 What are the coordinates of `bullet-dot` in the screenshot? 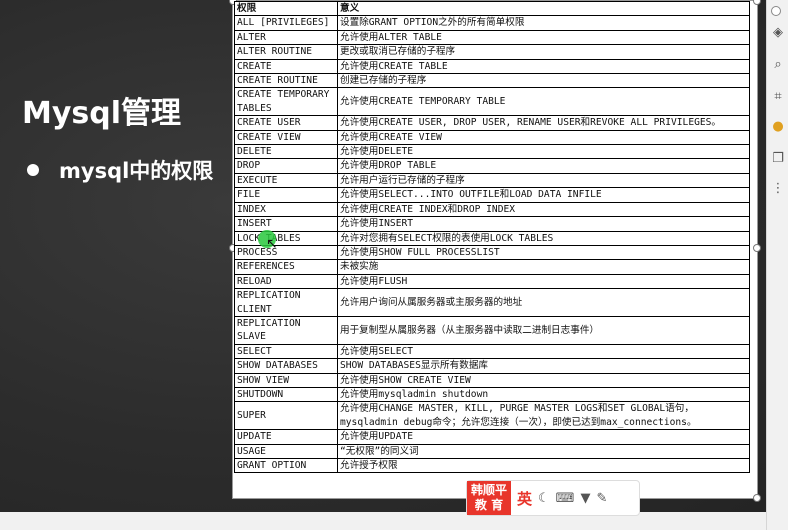 It's located at (33, 170).